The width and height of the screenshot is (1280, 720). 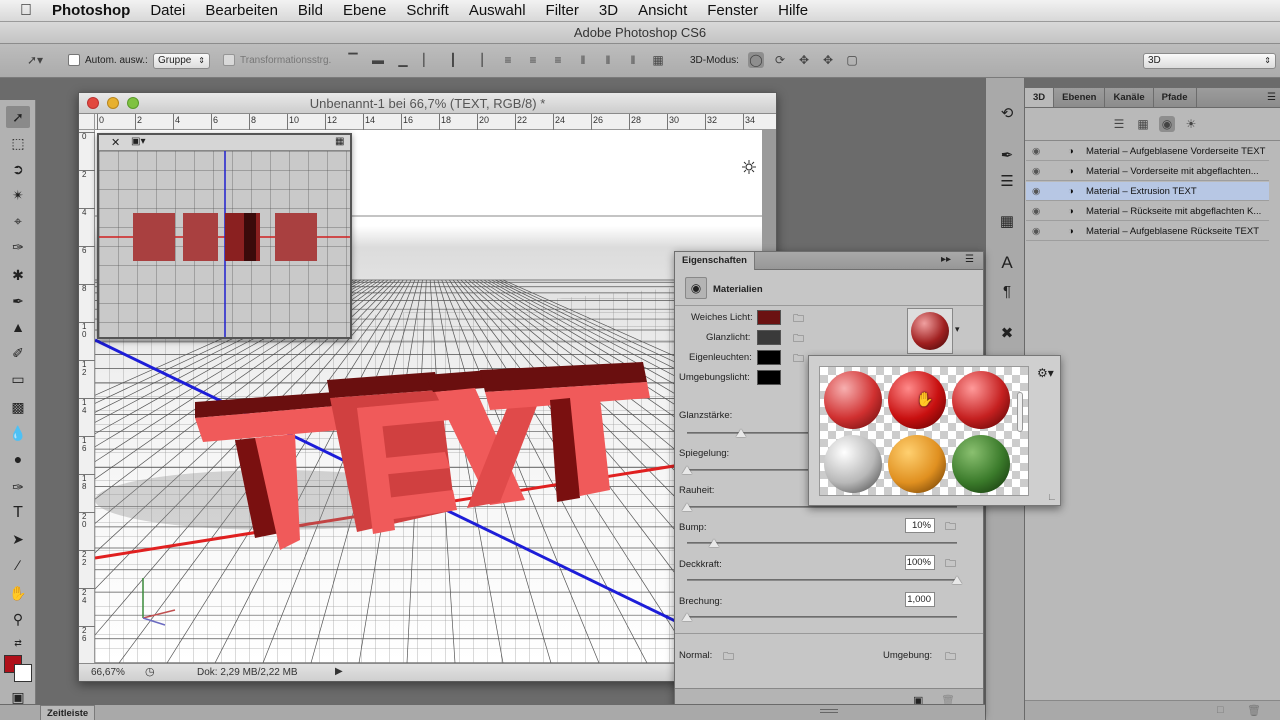 I want to click on crop-tool-icon: ⌖, so click(x=18, y=221).